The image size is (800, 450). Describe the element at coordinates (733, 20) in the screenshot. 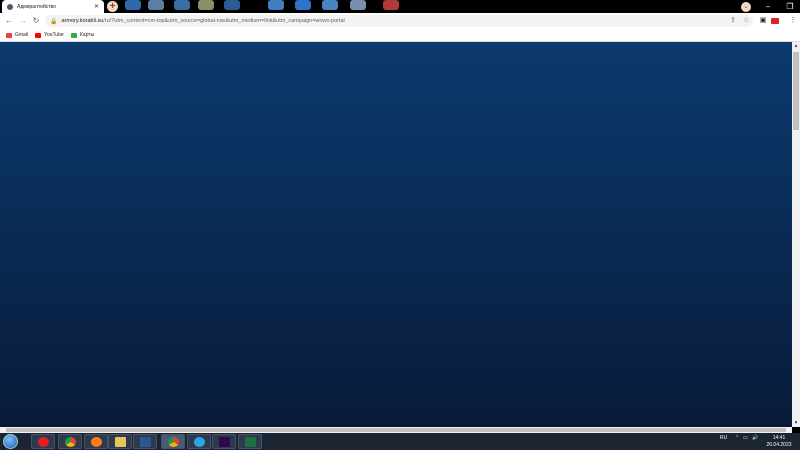

I see `share-icon: ⇪` at that location.